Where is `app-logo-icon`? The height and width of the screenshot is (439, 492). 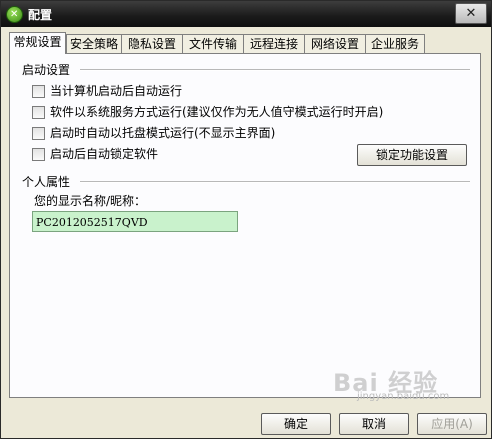 app-logo-icon is located at coordinates (14, 14).